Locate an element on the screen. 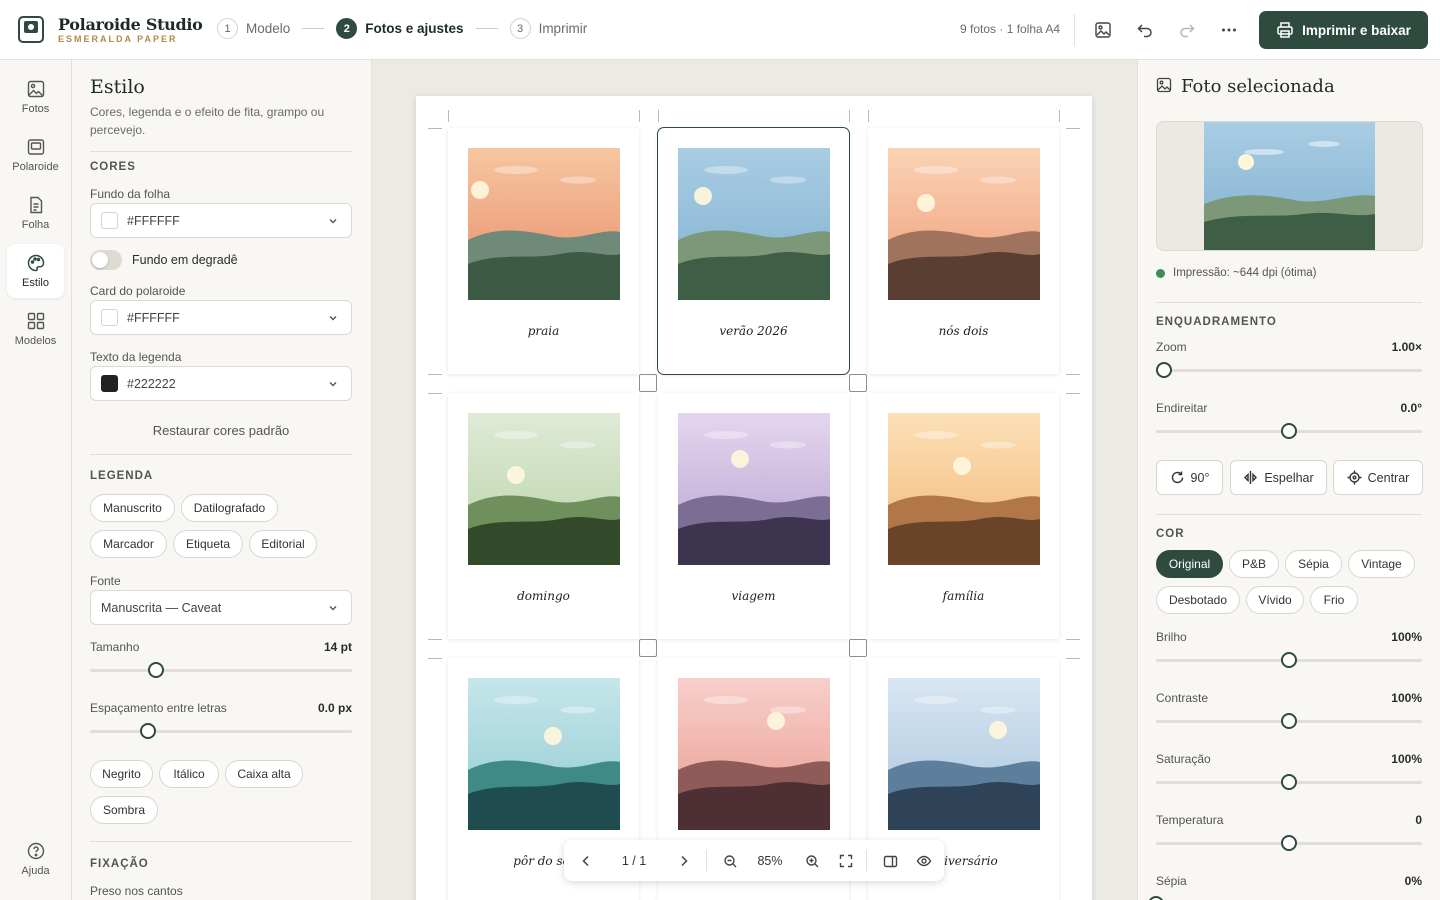  legend-style-marcador: Marcador is located at coordinates (128, 544).